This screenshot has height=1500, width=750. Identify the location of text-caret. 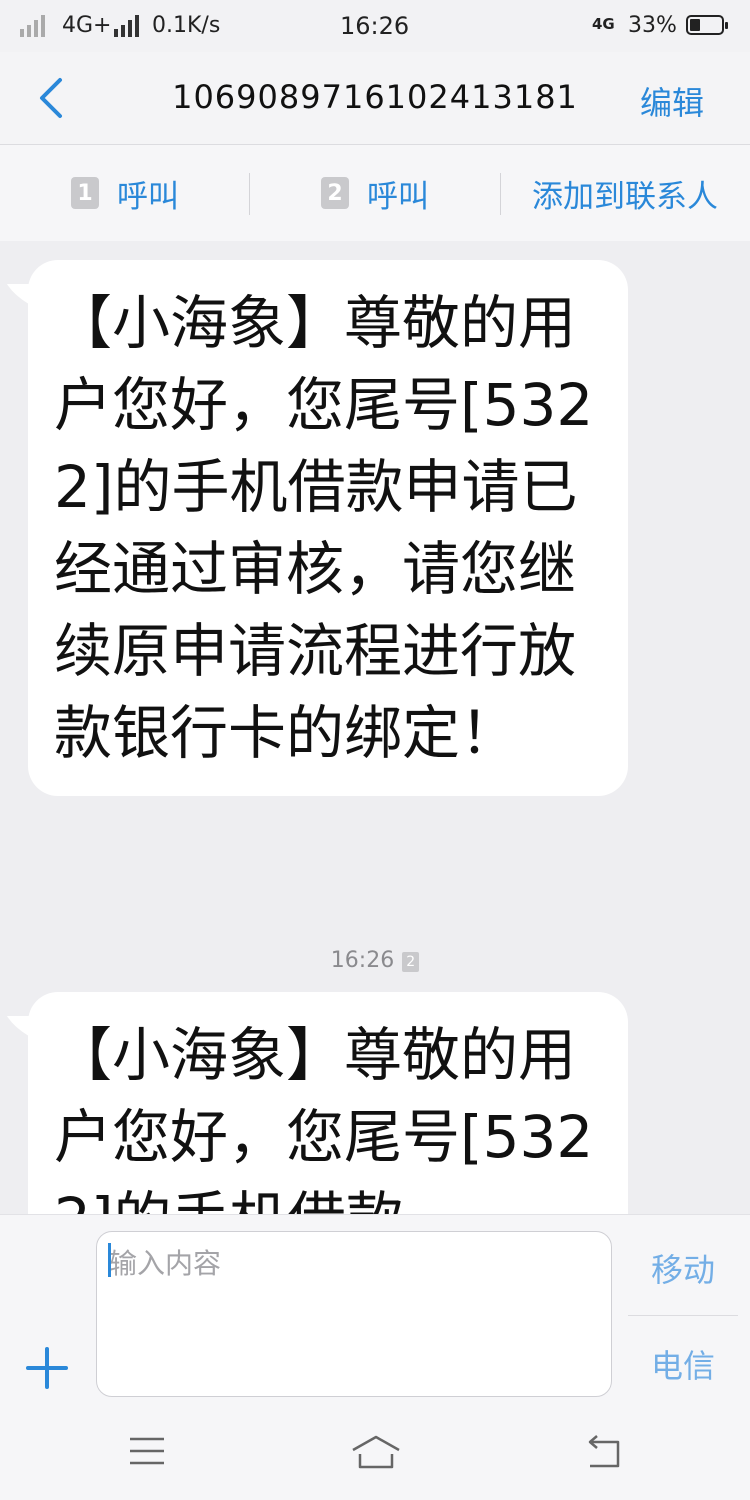
(109, 1260).